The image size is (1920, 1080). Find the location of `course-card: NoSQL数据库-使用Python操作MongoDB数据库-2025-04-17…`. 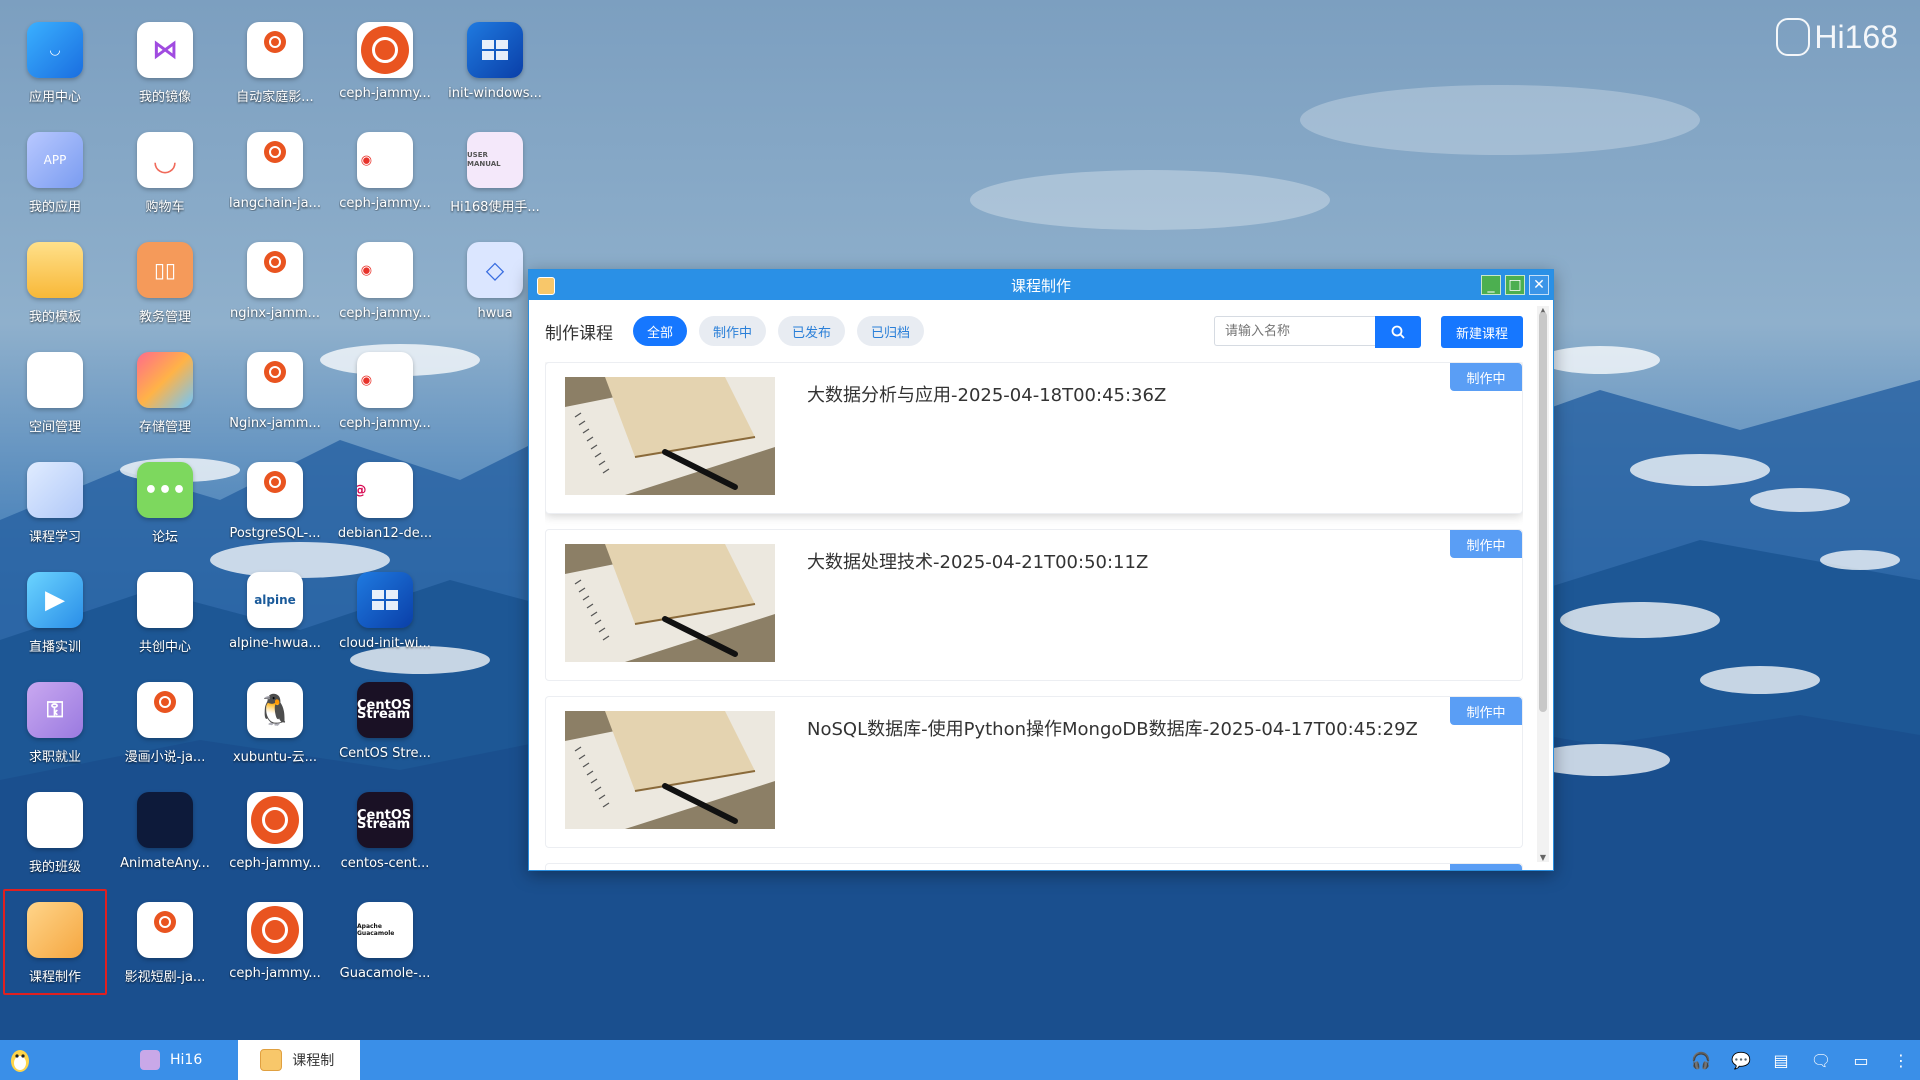

course-card: NoSQL数据库-使用Python操作MongoDB数据库-2025-04-17… is located at coordinates (1034, 772).